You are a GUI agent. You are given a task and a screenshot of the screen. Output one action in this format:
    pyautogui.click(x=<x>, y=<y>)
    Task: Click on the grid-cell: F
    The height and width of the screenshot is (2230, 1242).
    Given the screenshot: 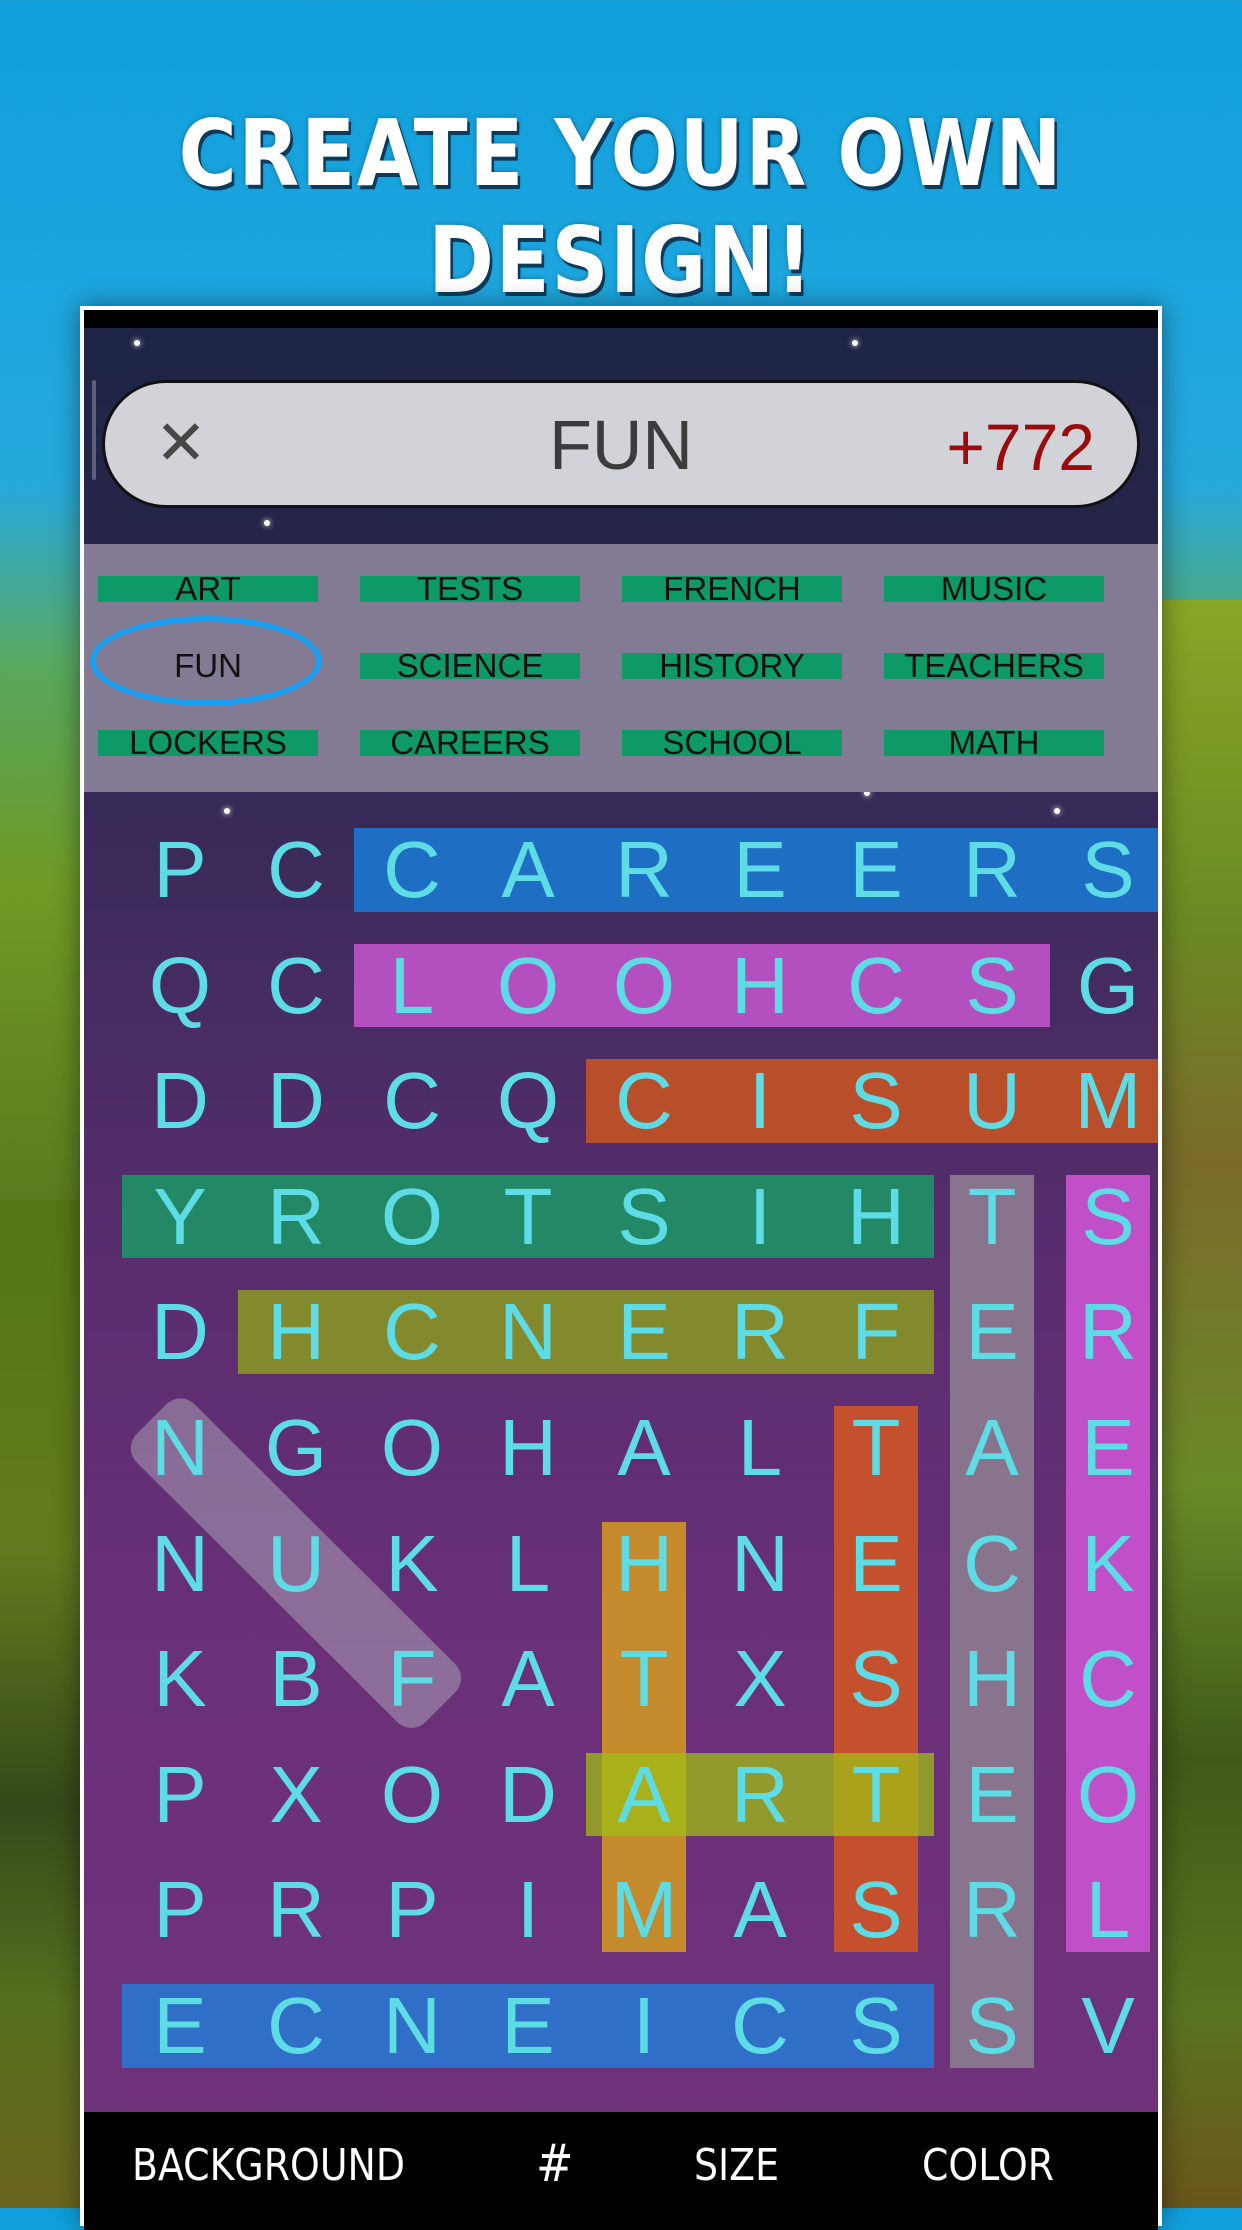 What is the action you would take?
    pyautogui.click(x=876, y=1331)
    